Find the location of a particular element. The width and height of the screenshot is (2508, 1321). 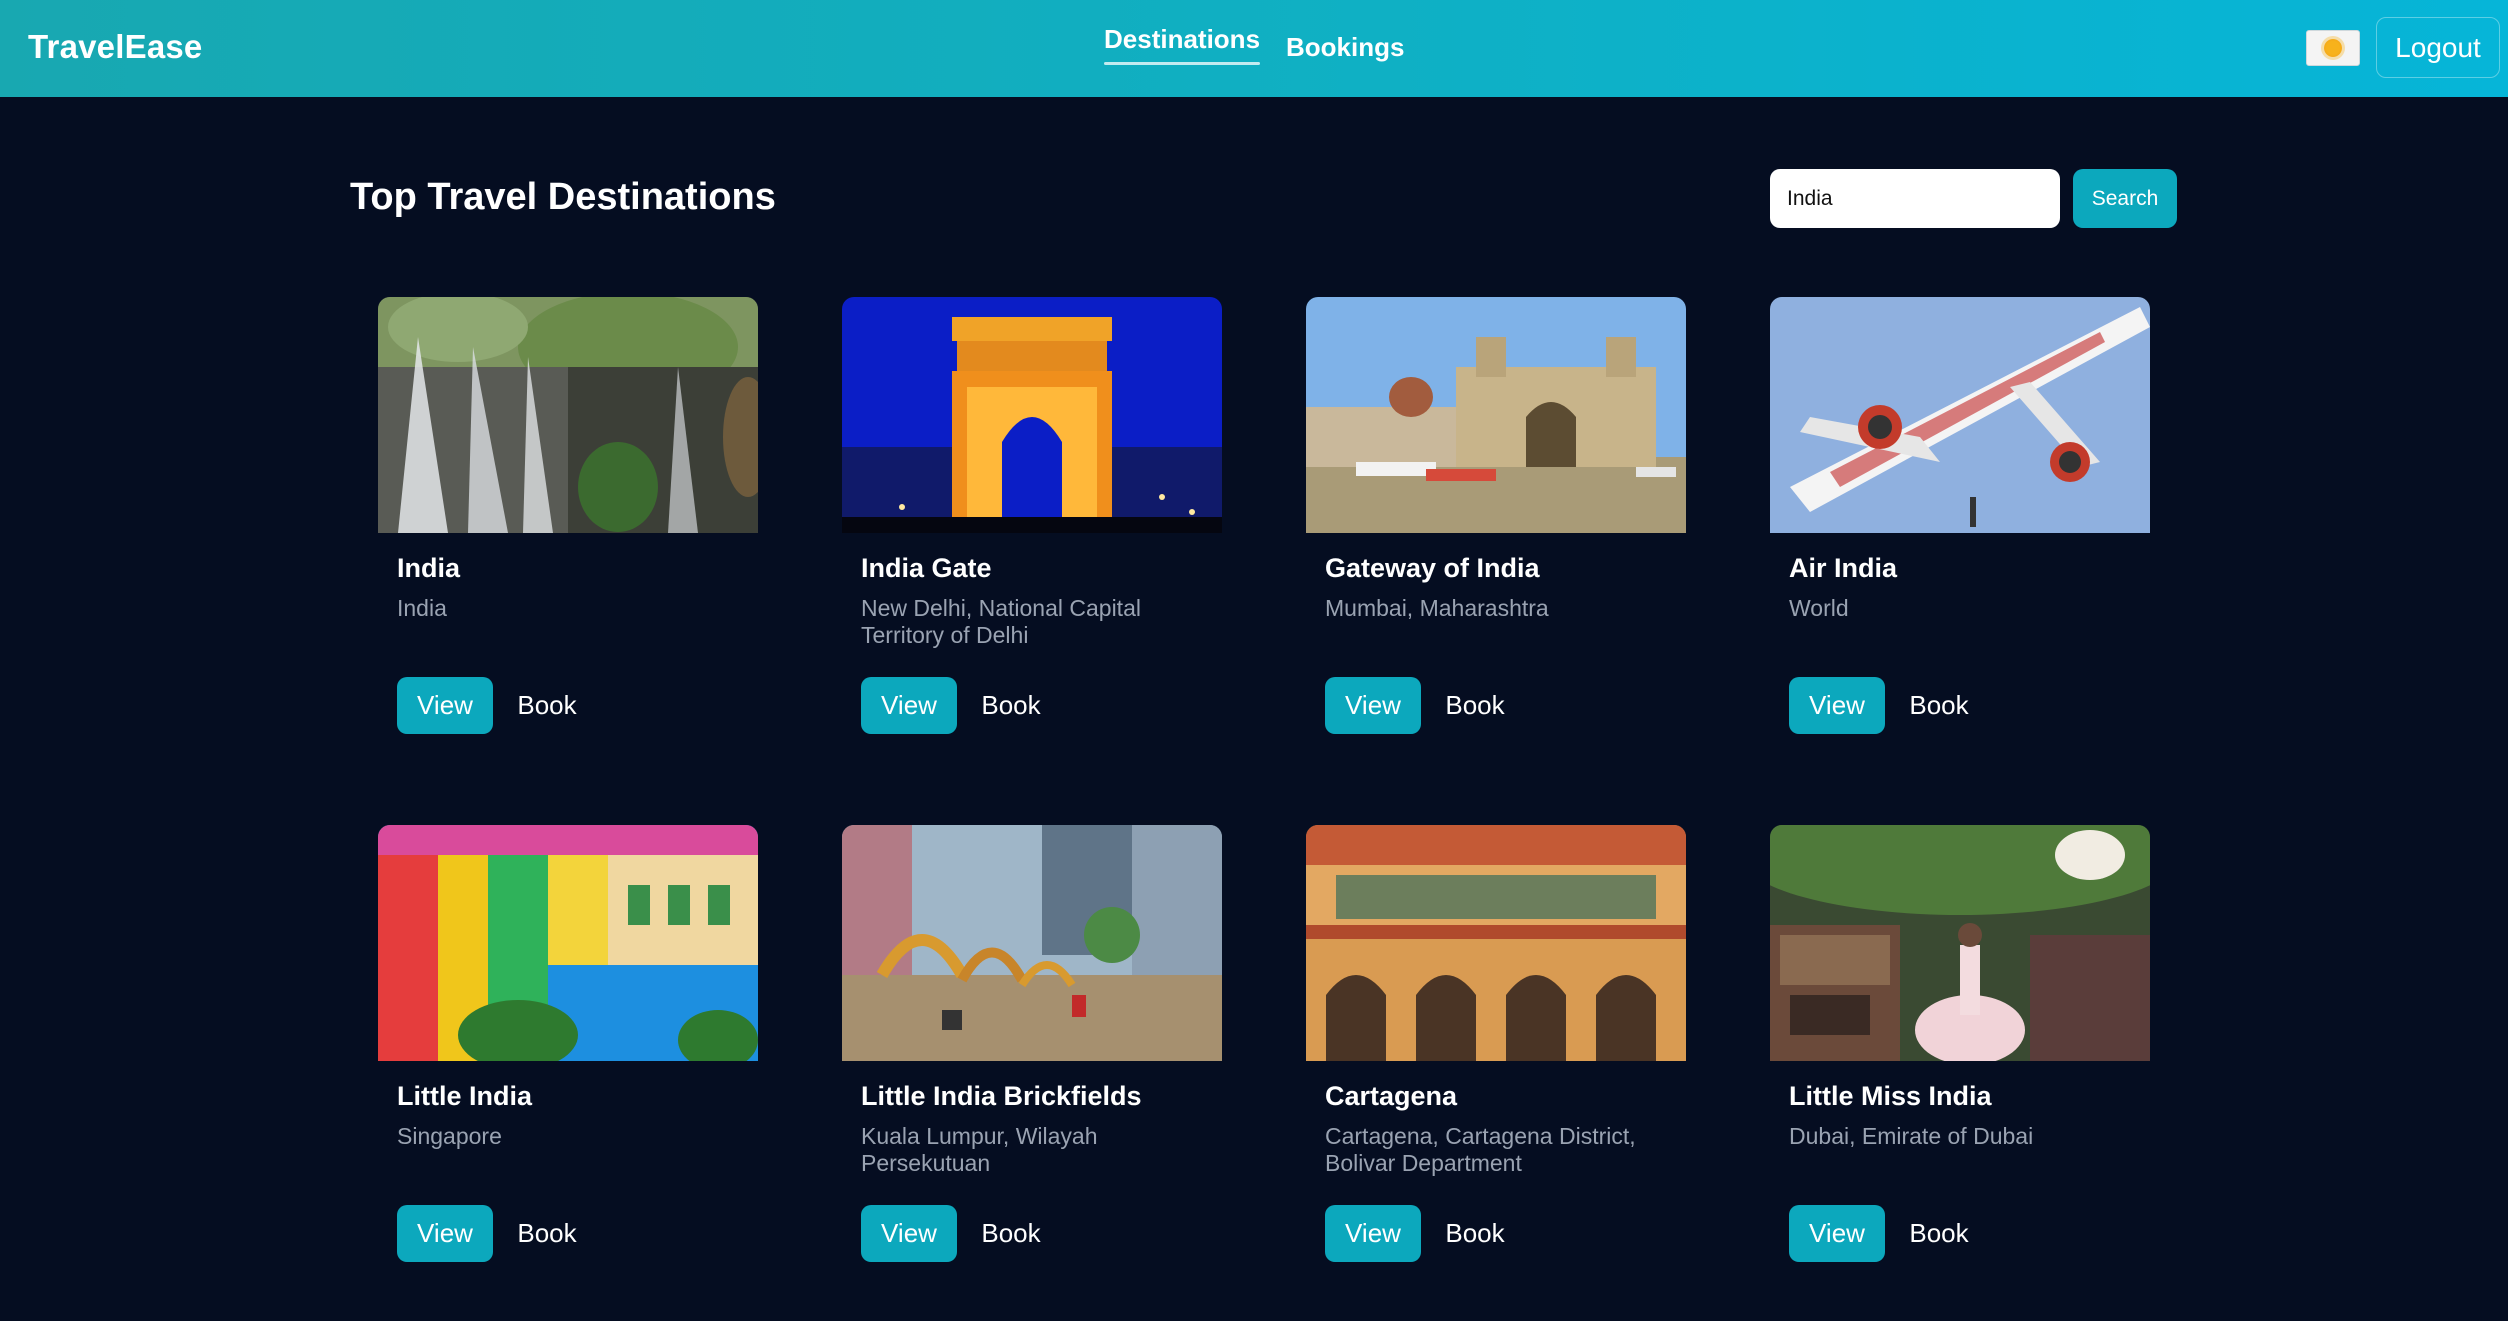

top-navbar: TravelEase Destinations Bookings Logout is located at coordinates (1254, 48).